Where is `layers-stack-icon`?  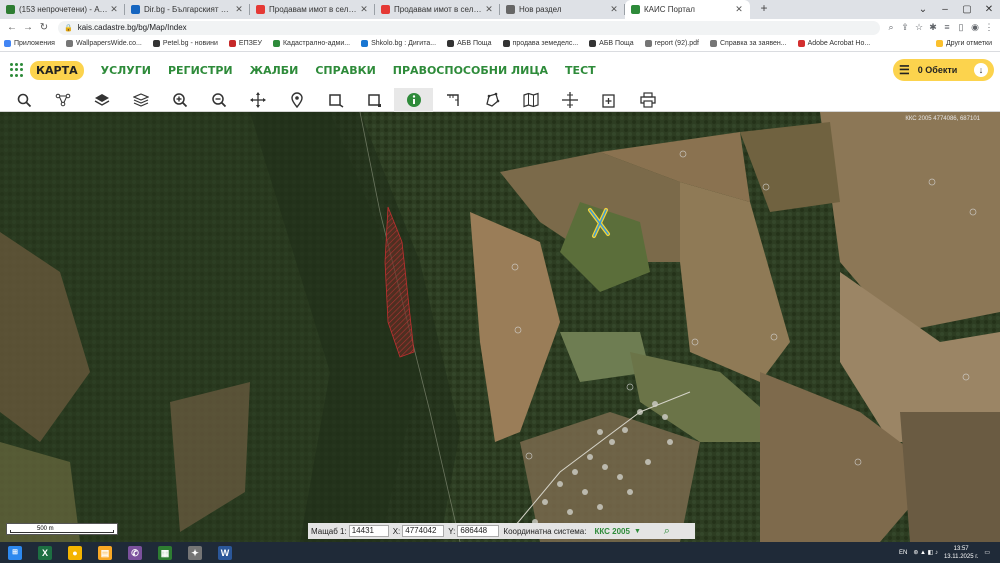
layers-stack-icon is located at coordinates (140, 100).